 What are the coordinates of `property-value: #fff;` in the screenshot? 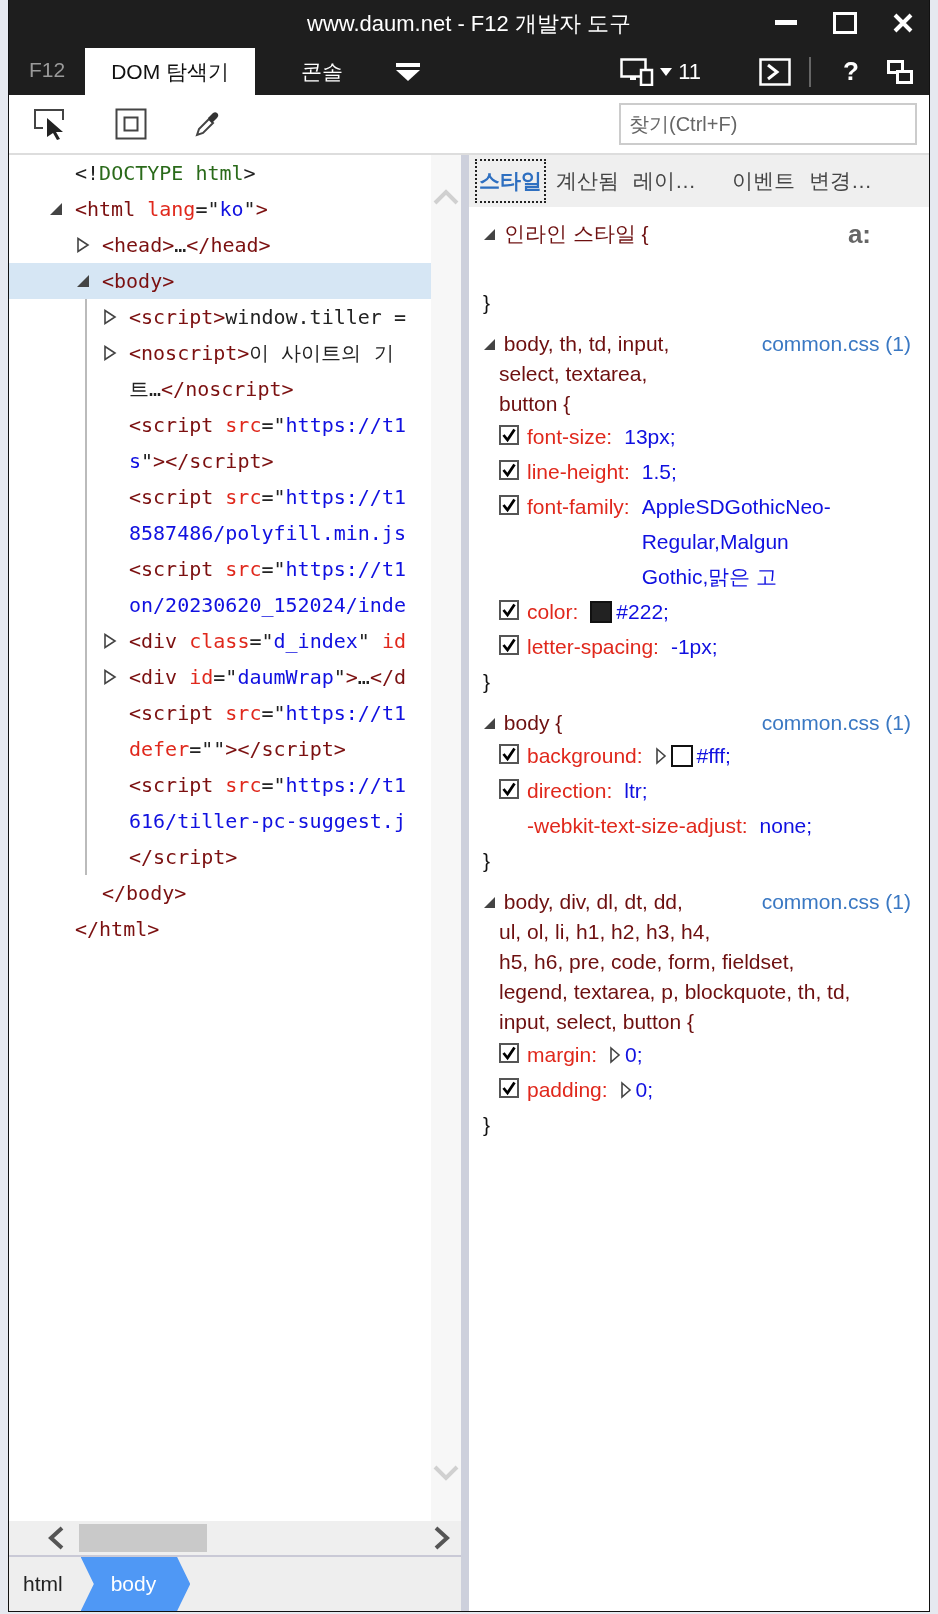 It's located at (713, 755).